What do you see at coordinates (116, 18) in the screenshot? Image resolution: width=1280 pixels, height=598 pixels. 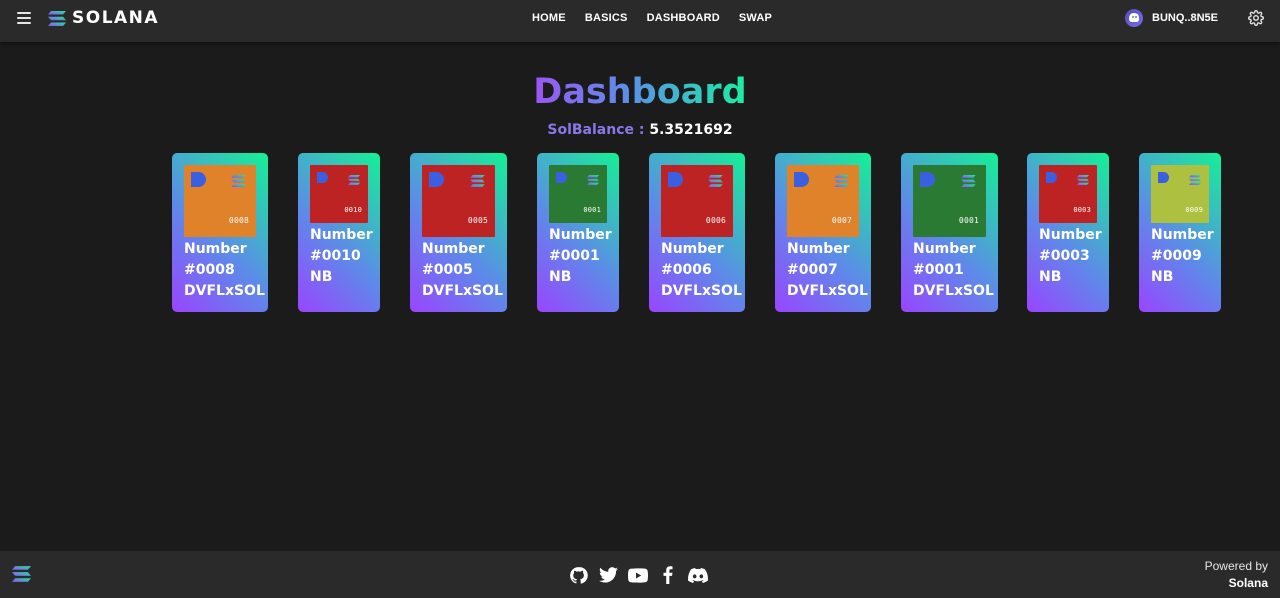 I see `brand-name: SOLANA` at bounding box center [116, 18].